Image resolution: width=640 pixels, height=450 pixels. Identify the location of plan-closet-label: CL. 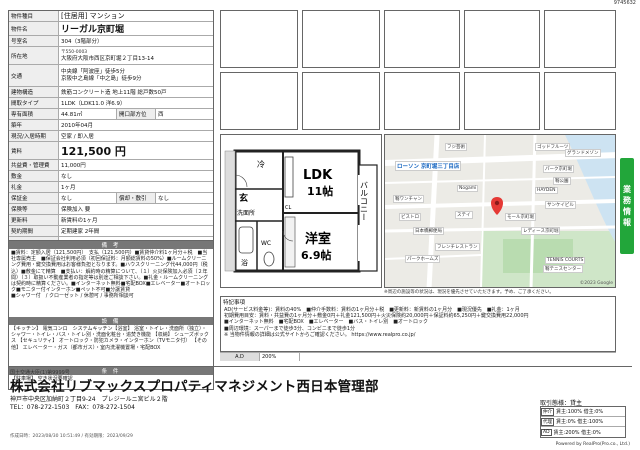
(288, 208).